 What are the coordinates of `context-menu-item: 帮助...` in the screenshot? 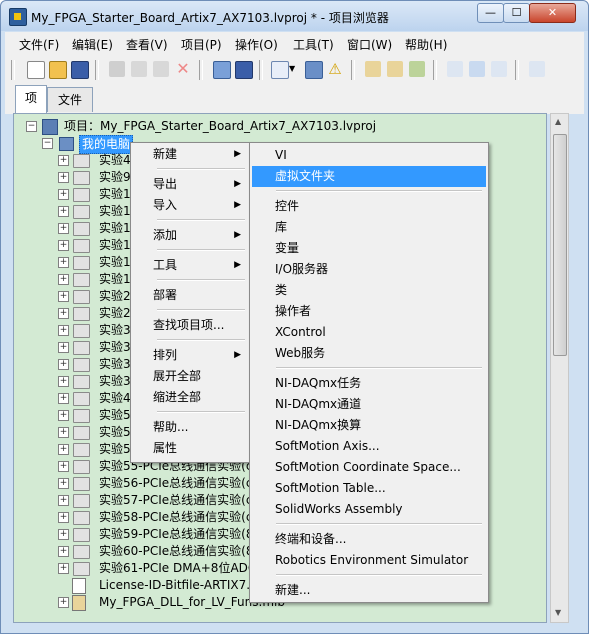 It's located at (190, 427).